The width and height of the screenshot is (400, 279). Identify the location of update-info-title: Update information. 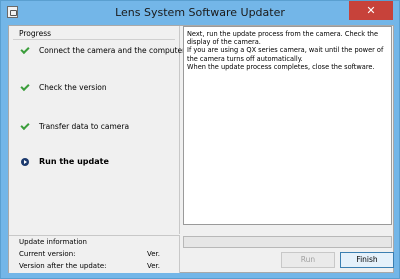
(53, 242).